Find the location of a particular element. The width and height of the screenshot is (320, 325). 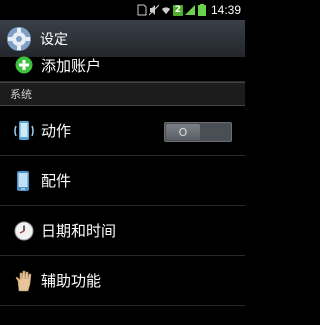

list-item-accessibility: 辅助功能 is located at coordinates (122, 281).